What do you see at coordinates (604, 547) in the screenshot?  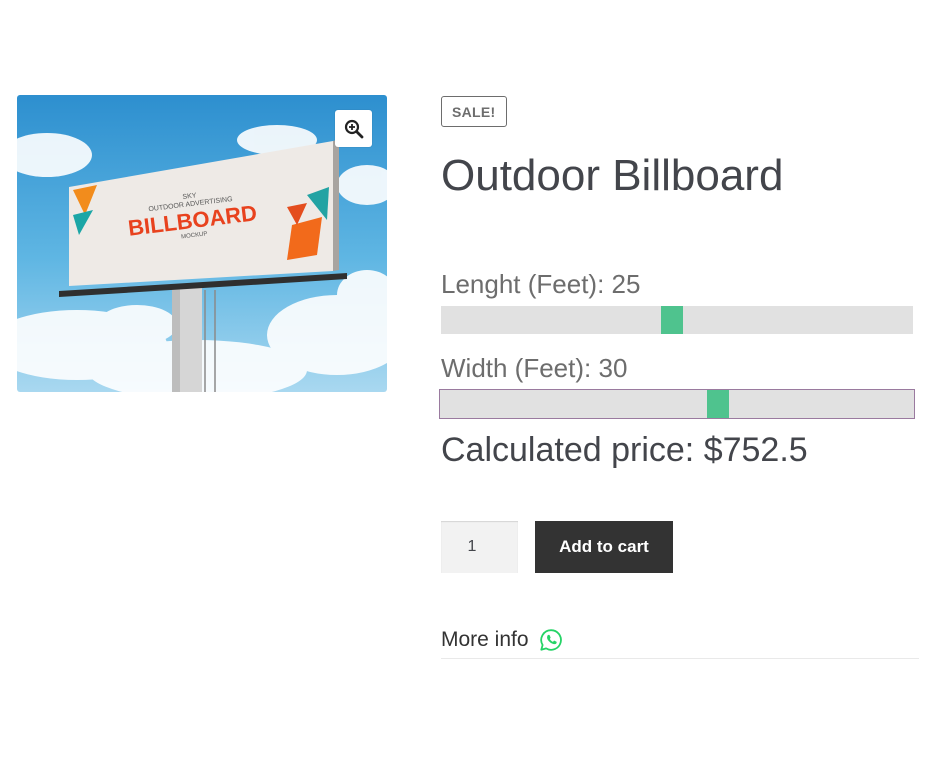 I see `add-to-cart-button: Add to cart` at bounding box center [604, 547].